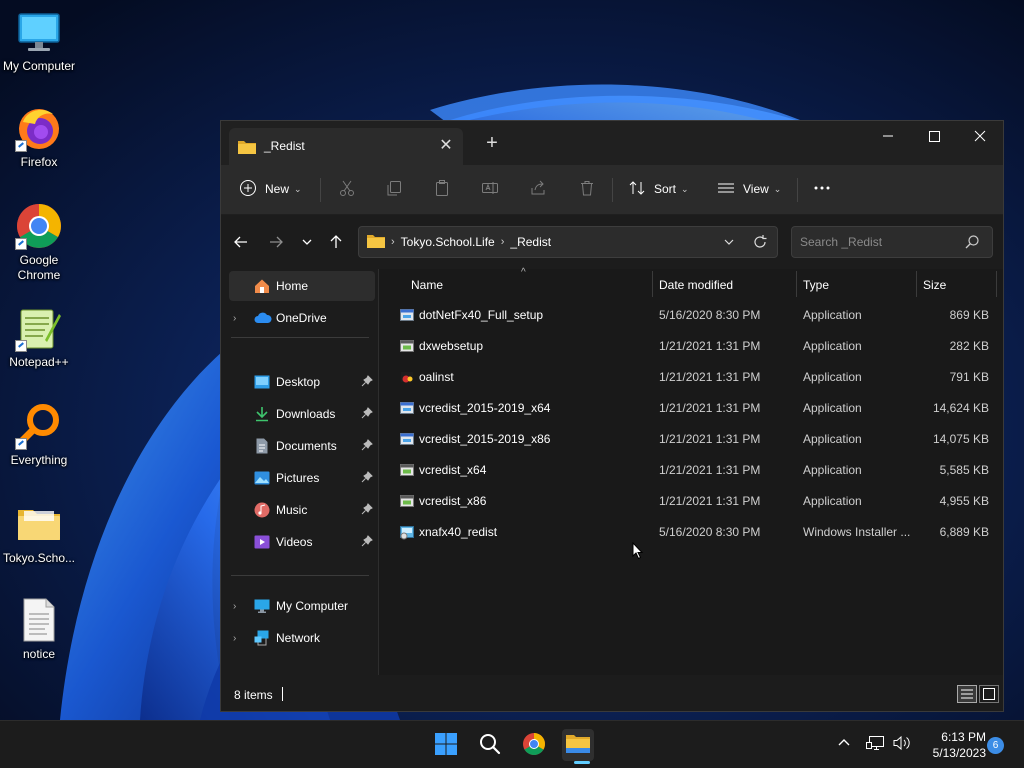  I want to click on column-header-size: Size, so click(934, 285).